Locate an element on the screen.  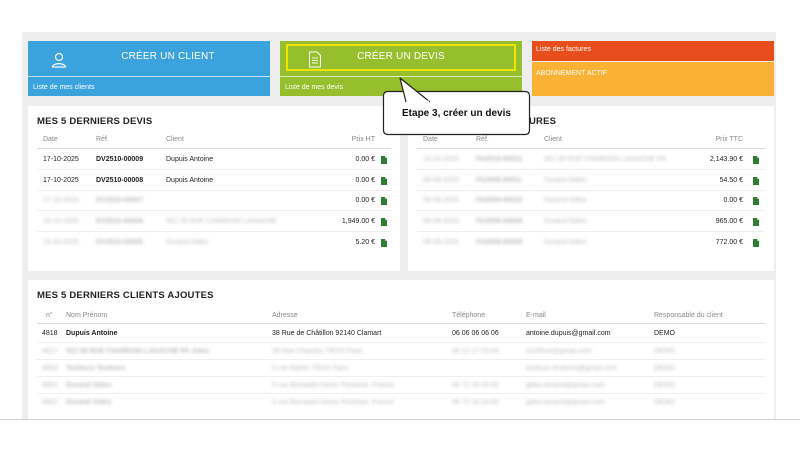
create-client-label: CRÉER UN CLIENT is located at coordinates (168, 56).